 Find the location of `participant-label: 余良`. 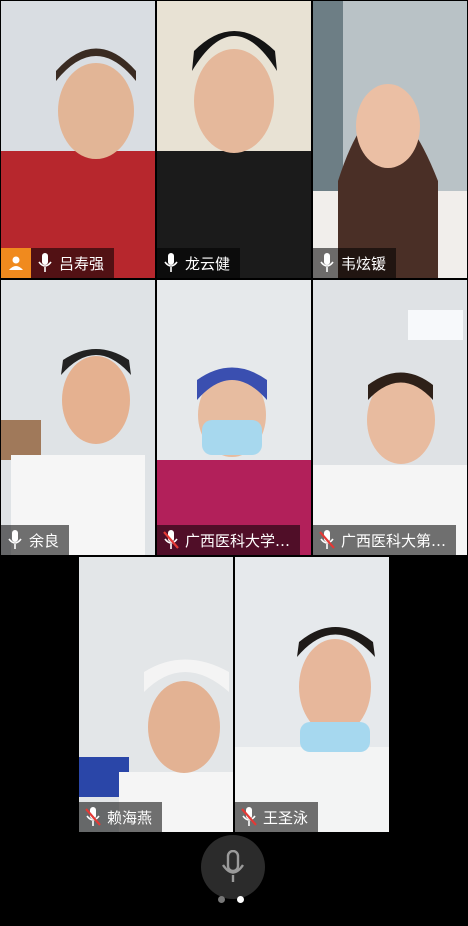

participant-label: 余良 is located at coordinates (35, 540).